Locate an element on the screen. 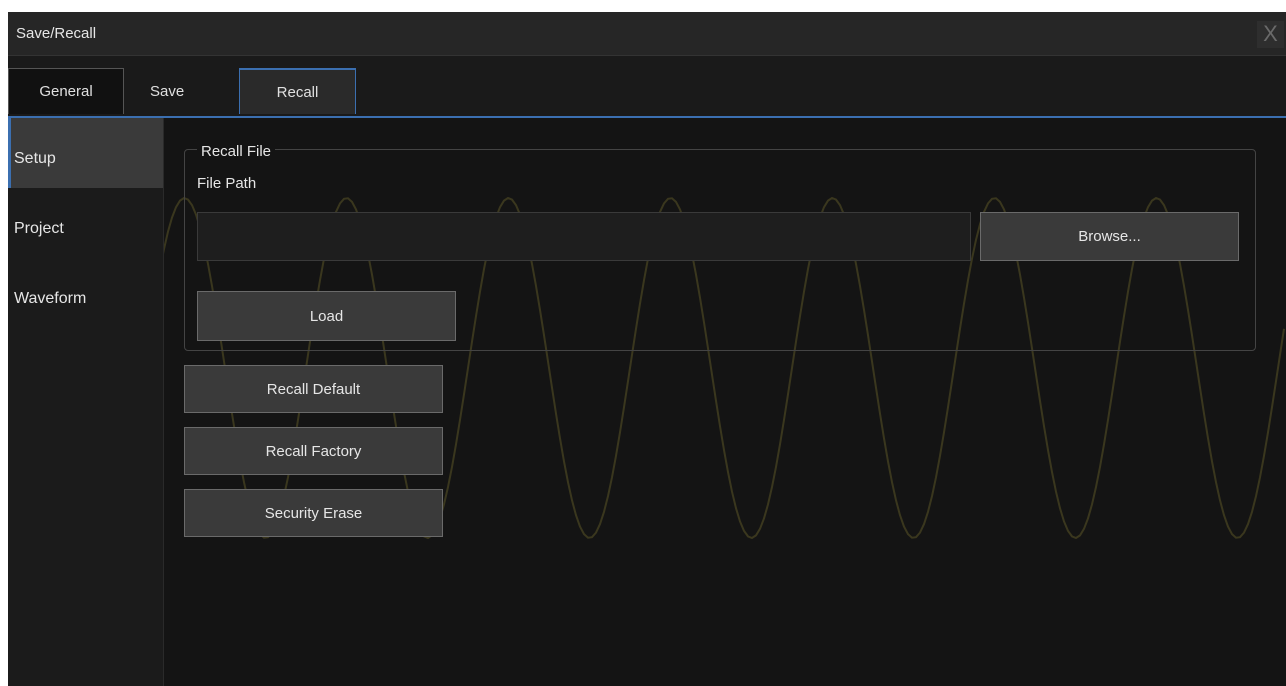  tab-bar: General Save Recall is located at coordinates (647, 87).